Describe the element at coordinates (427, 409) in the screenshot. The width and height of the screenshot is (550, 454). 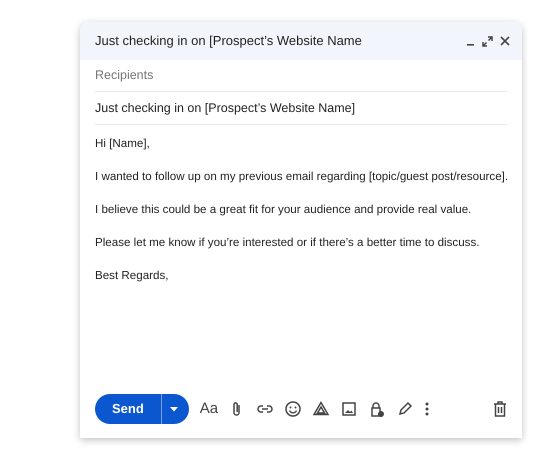
I see `more-options-icon` at that location.